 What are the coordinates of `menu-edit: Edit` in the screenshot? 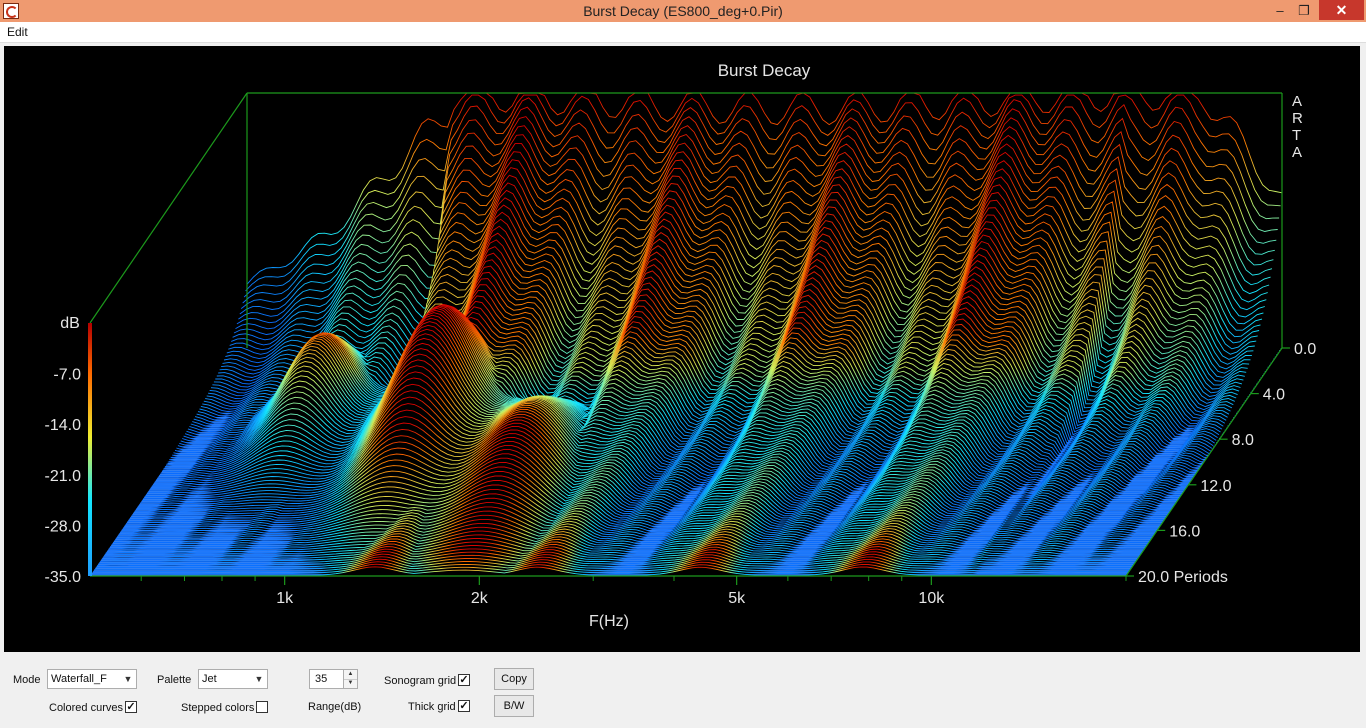 It's located at (17, 32).